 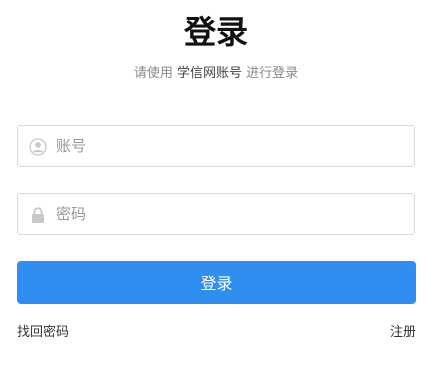 I want to click on page-subtitle: 请使用 学信网账号 进行登录, so click(x=216, y=74).